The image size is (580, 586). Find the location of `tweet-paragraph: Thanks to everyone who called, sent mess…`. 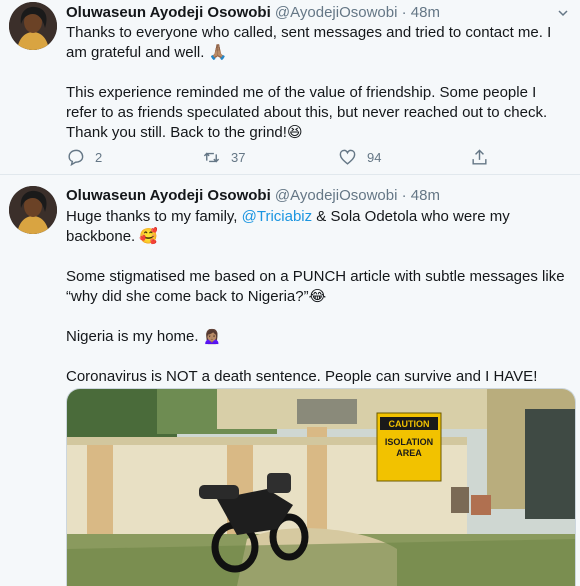

tweet-paragraph: Thanks to everyone who called, sent mess… is located at coordinates (309, 42).